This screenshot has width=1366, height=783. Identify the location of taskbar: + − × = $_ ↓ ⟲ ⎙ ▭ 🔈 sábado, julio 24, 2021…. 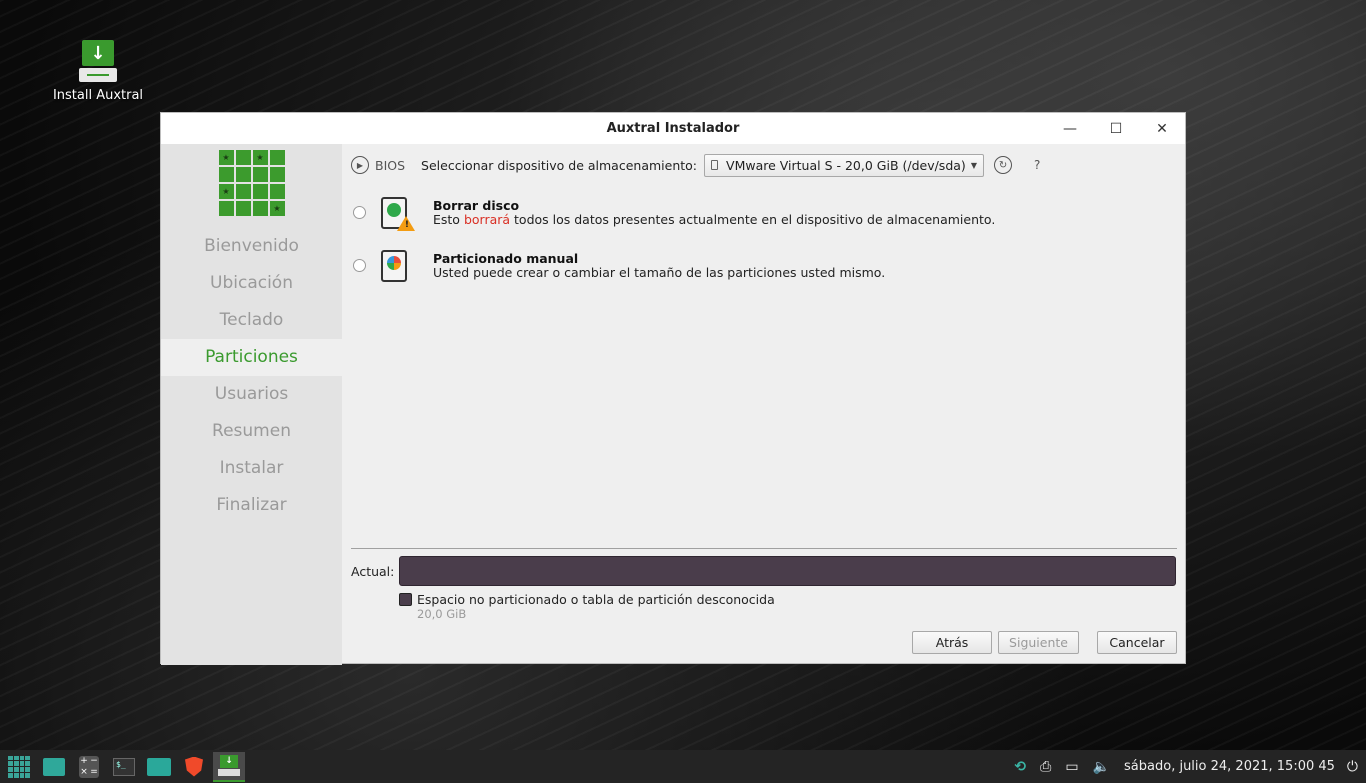
(683, 766).